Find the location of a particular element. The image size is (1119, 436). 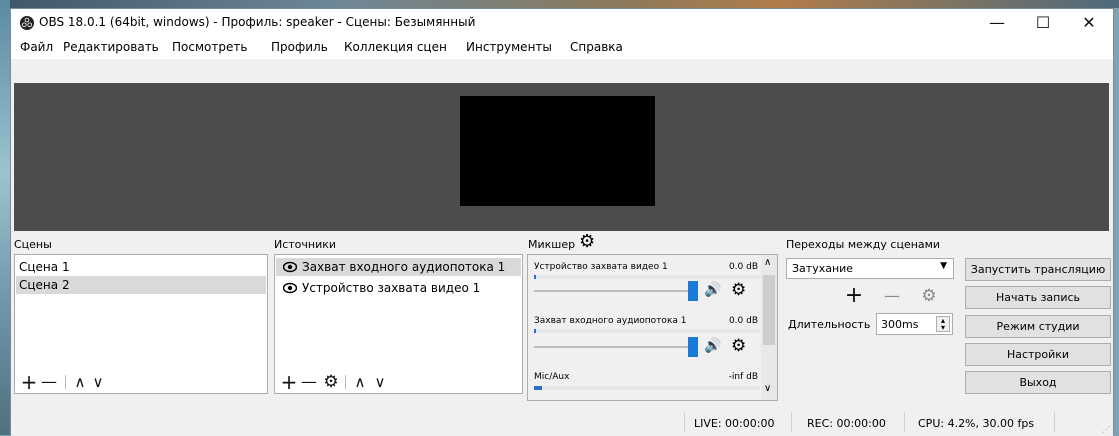

menu-edit: Редактировать is located at coordinates (111, 47).